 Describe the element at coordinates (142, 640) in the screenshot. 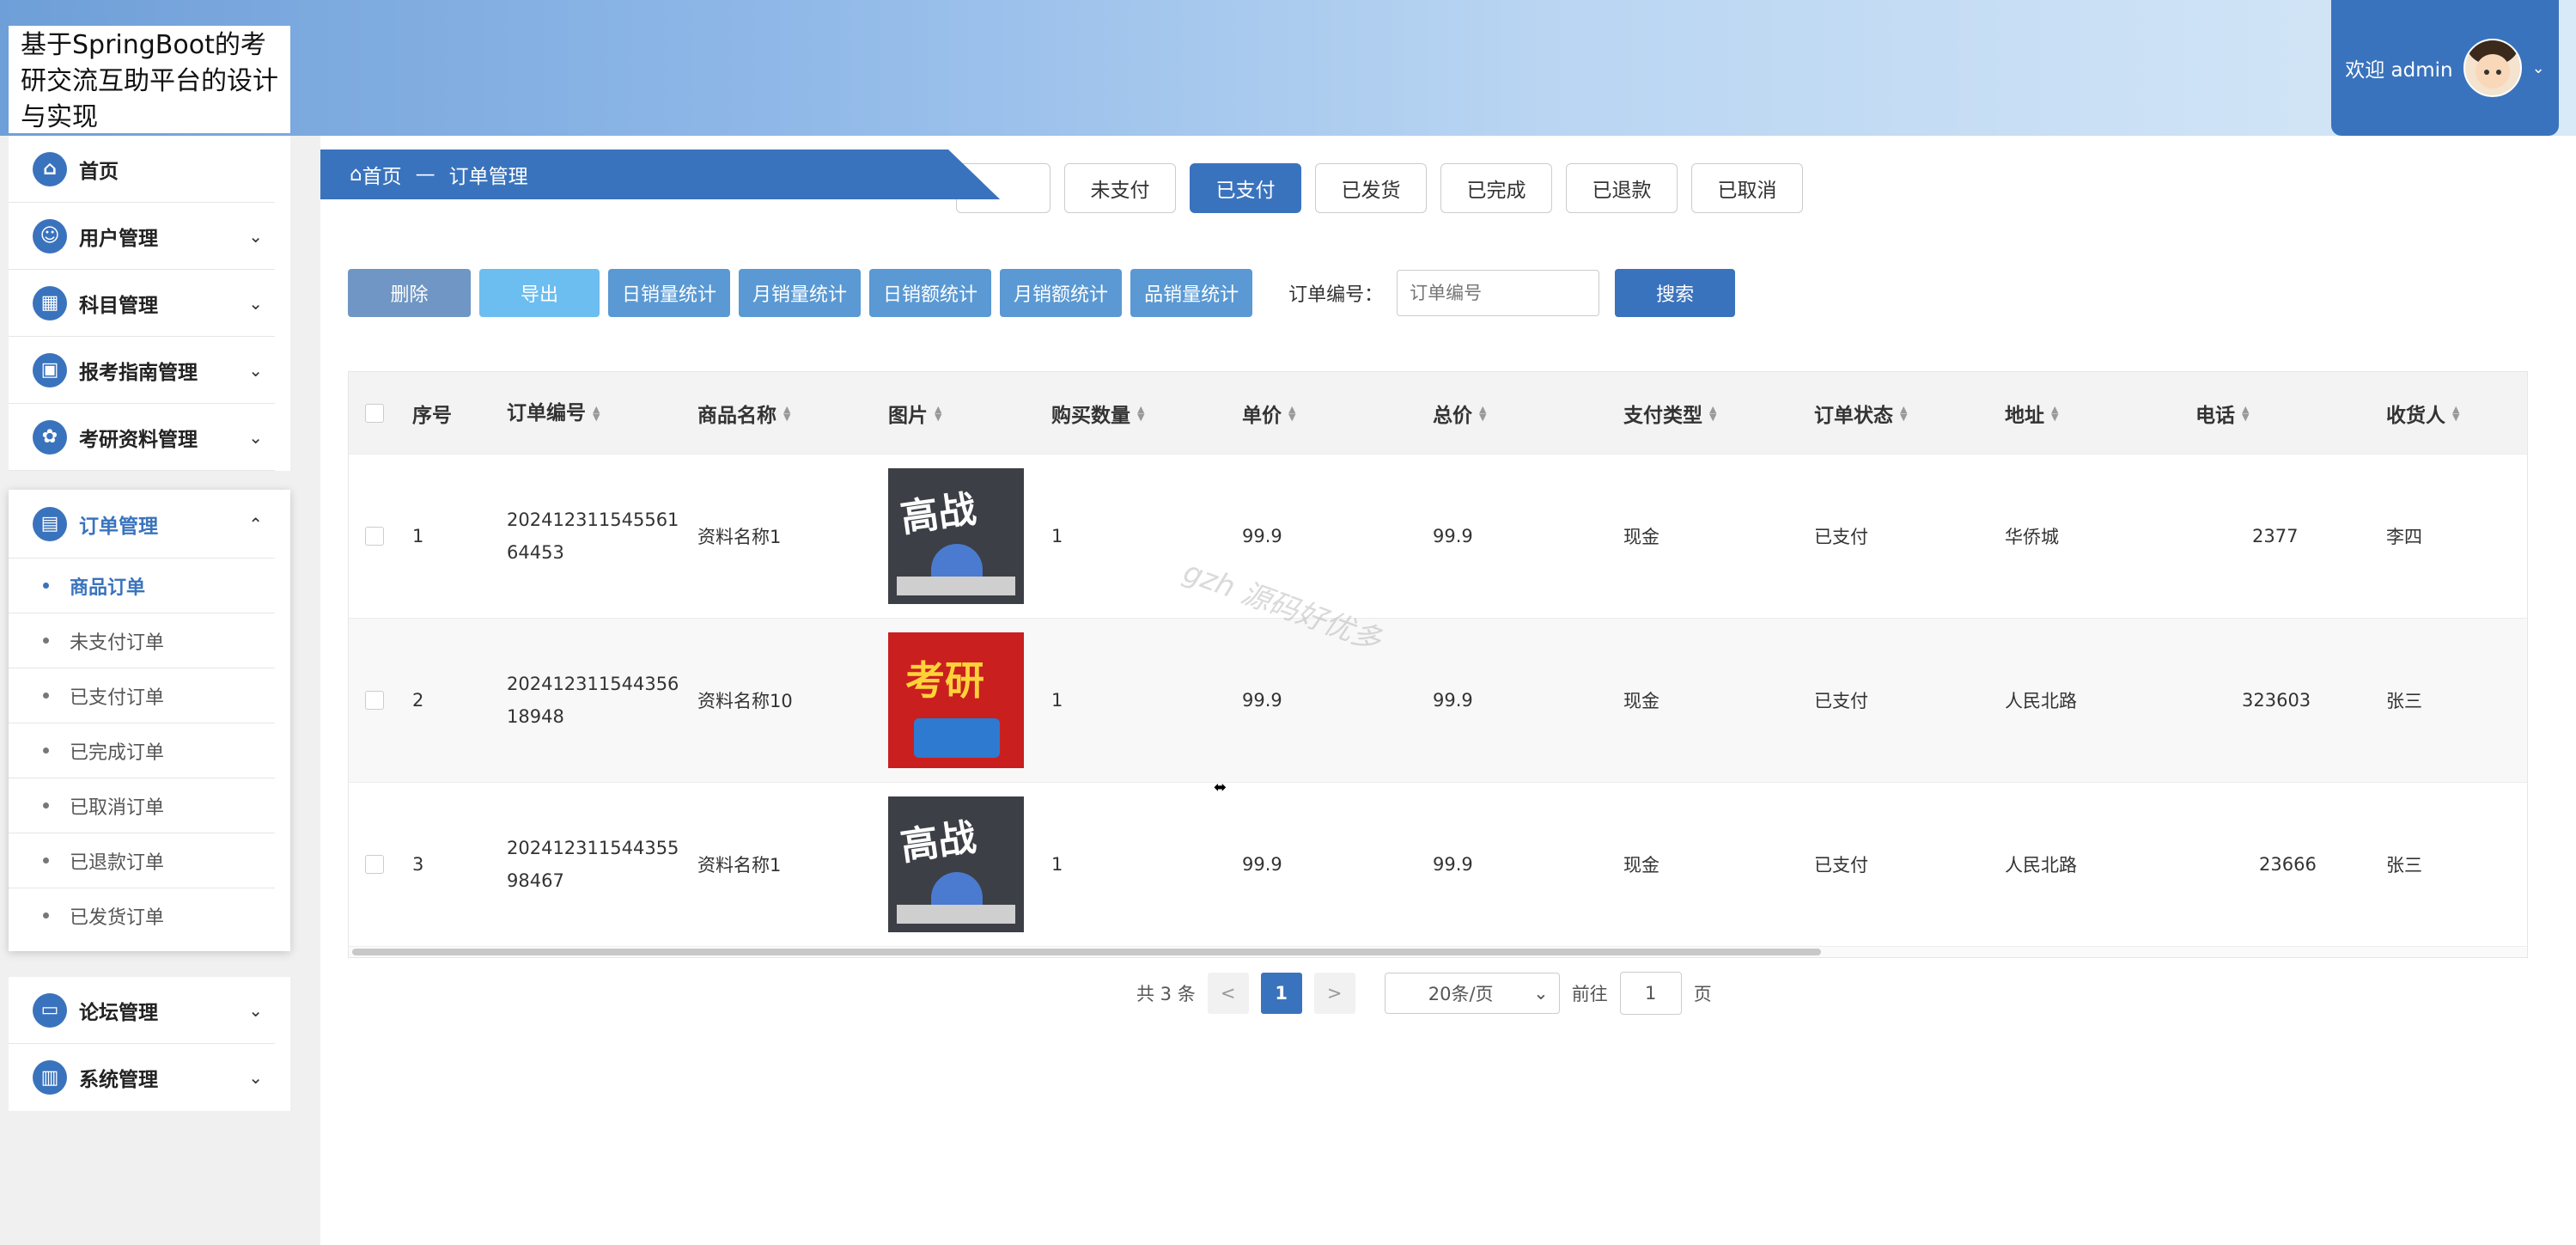

I see `sidebar-subitem-unpaid: 未支付订单` at that location.